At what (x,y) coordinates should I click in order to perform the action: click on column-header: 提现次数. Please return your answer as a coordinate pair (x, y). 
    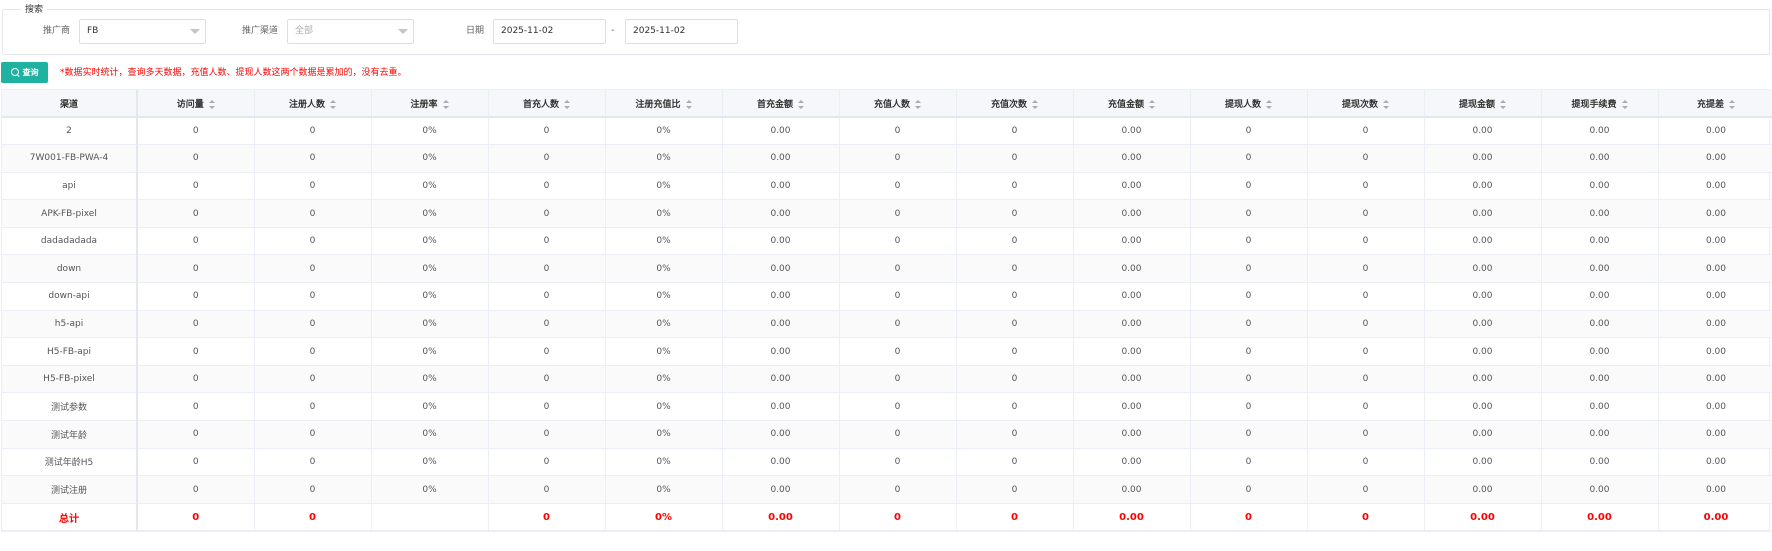
    Looking at the image, I should click on (1366, 104).